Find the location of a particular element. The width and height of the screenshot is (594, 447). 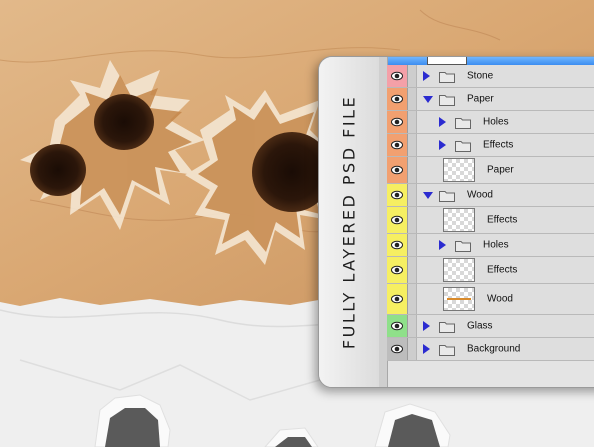

layer-row-stone: Stone is located at coordinates (490, 76).